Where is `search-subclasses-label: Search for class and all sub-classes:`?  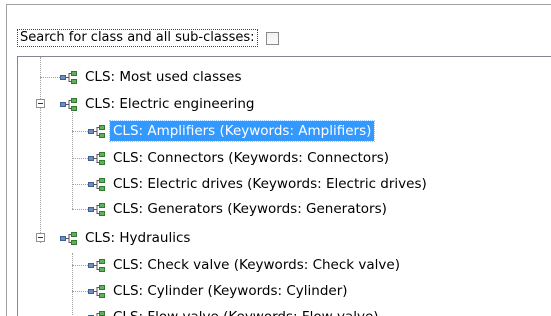
search-subclasses-label: Search for class and all sub-classes: is located at coordinates (137, 38).